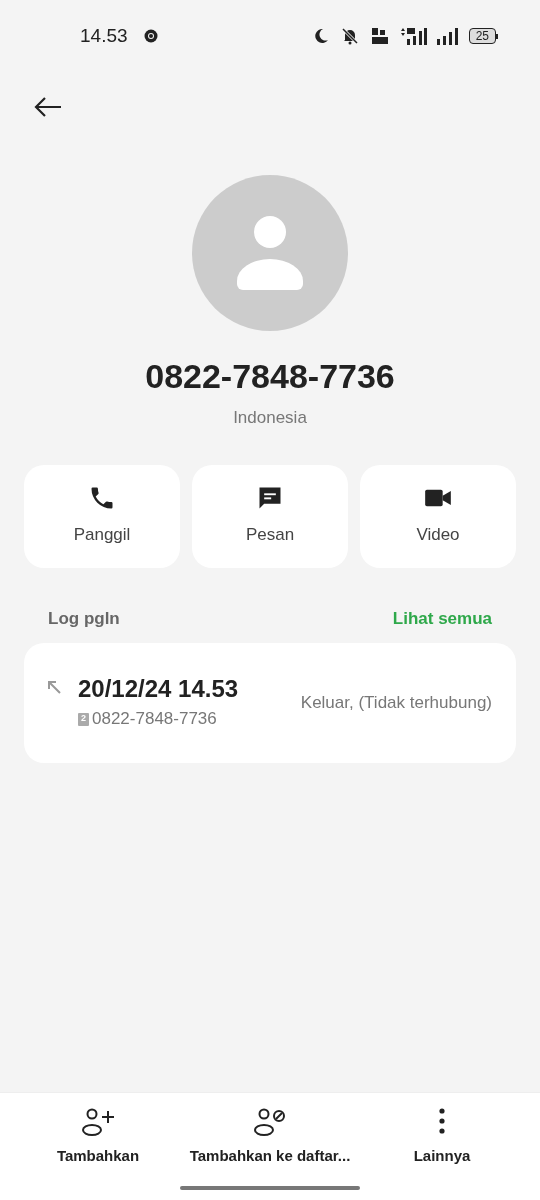 This screenshot has height=1200, width=540. Describe the element at coordinates (270, 1122) in the screenshot. I see `block-person-icon` at that location.